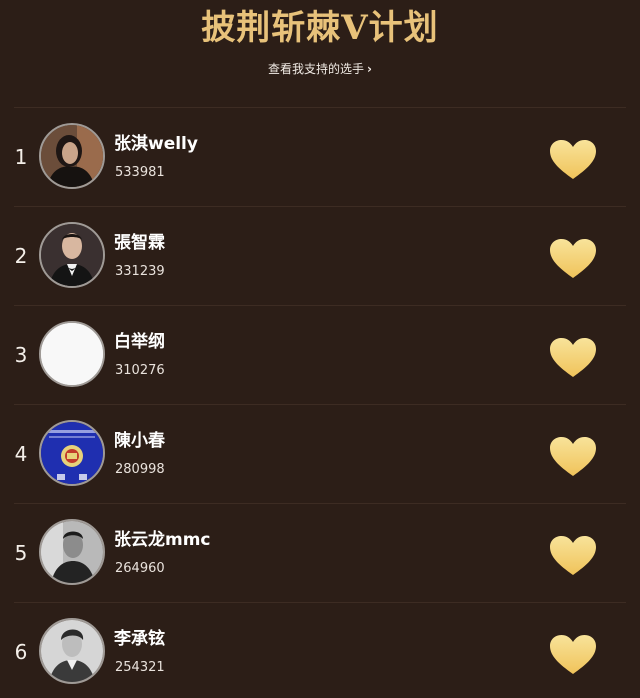 The image size is (640, 698). I want to click on contestant-name: 张云龙mmc, so click(162, 540).